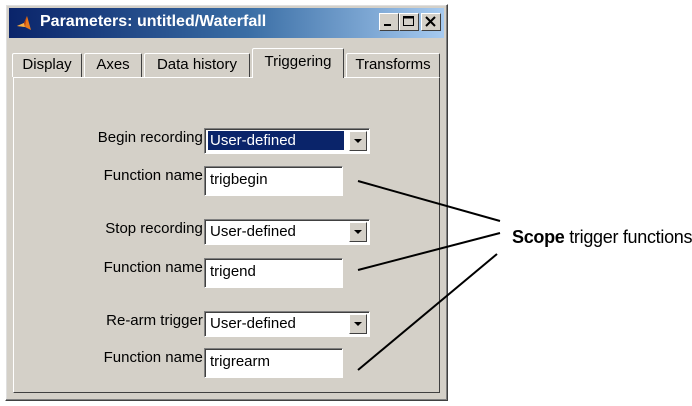 The image size is (692, 406). I want to click on annotation-bold: Scope, so click(538, 237).